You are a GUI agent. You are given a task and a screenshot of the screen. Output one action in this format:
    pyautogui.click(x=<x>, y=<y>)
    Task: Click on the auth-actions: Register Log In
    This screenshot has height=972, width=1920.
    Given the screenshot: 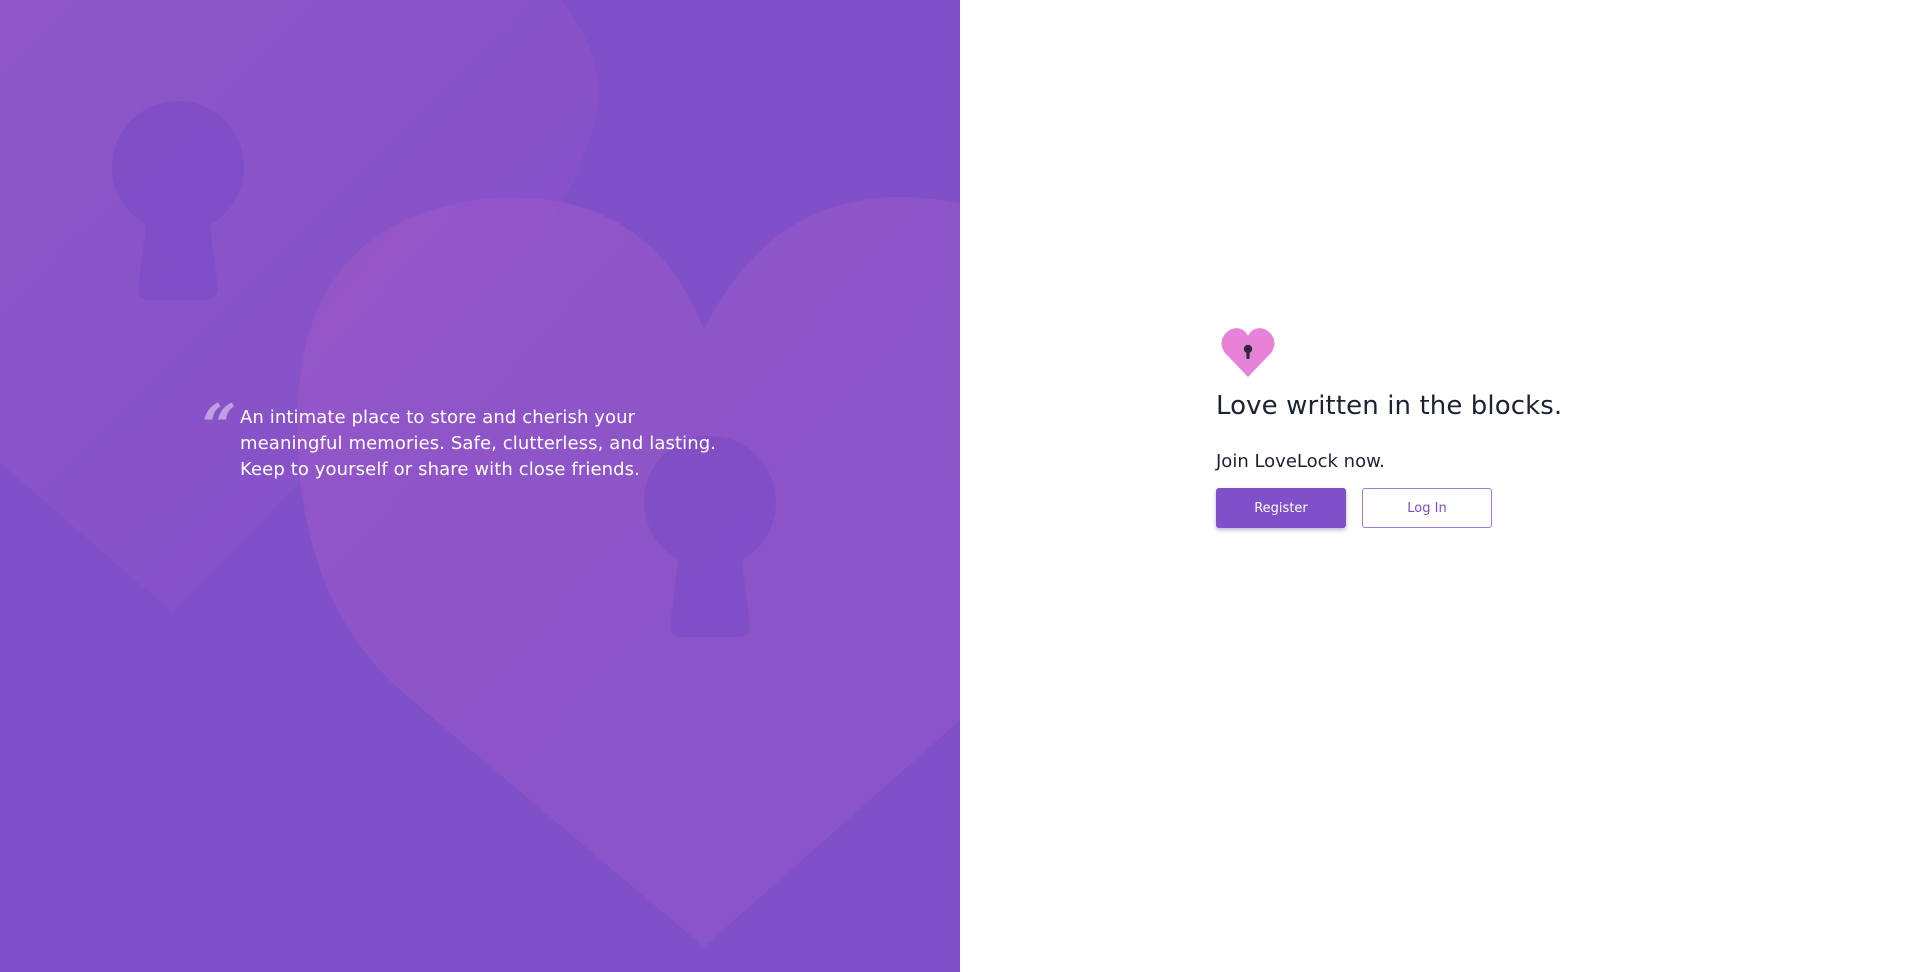 What is the action you would take?
    pyautogui.click(x=1389, y=508)
    